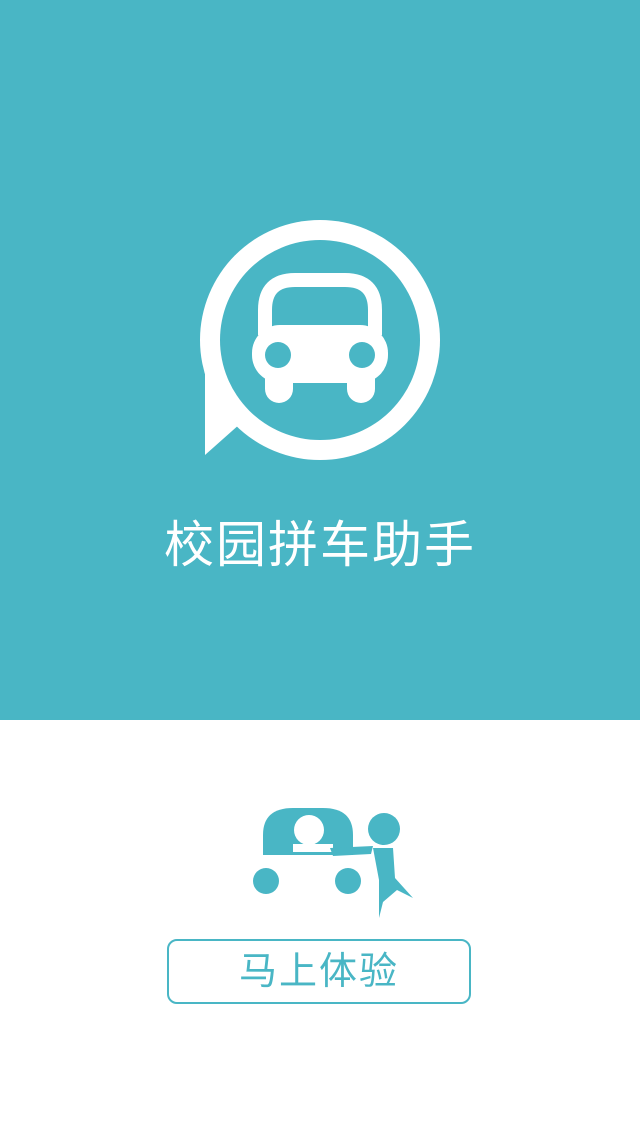  I want to click on app-title: 校园拼车助手, so click(320, 545).